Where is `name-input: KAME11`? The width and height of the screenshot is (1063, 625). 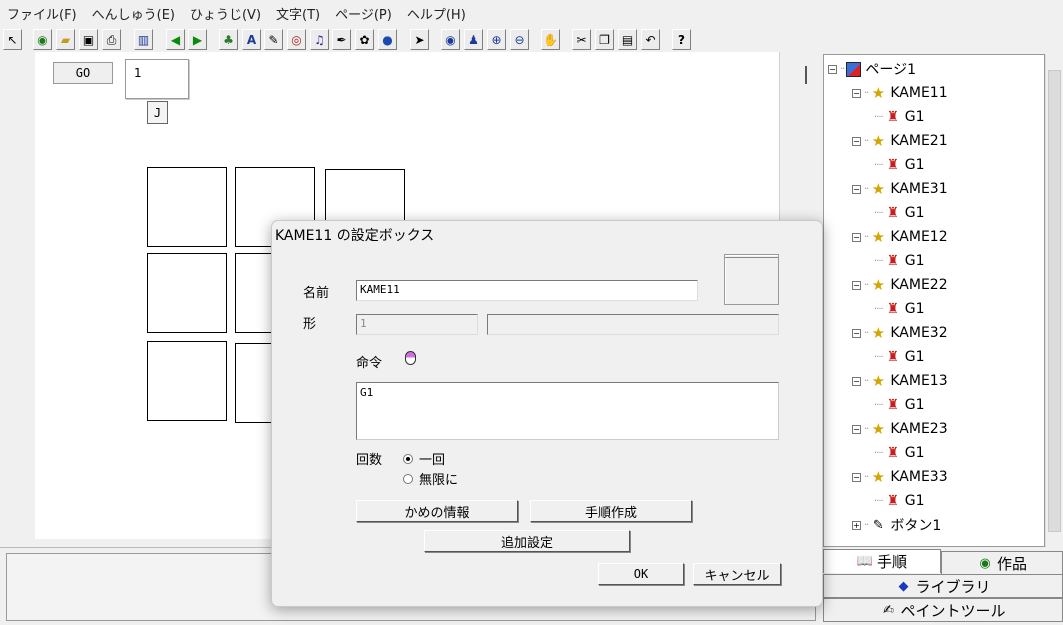 name-input: KAME11 is located at coordinates (527, 290).